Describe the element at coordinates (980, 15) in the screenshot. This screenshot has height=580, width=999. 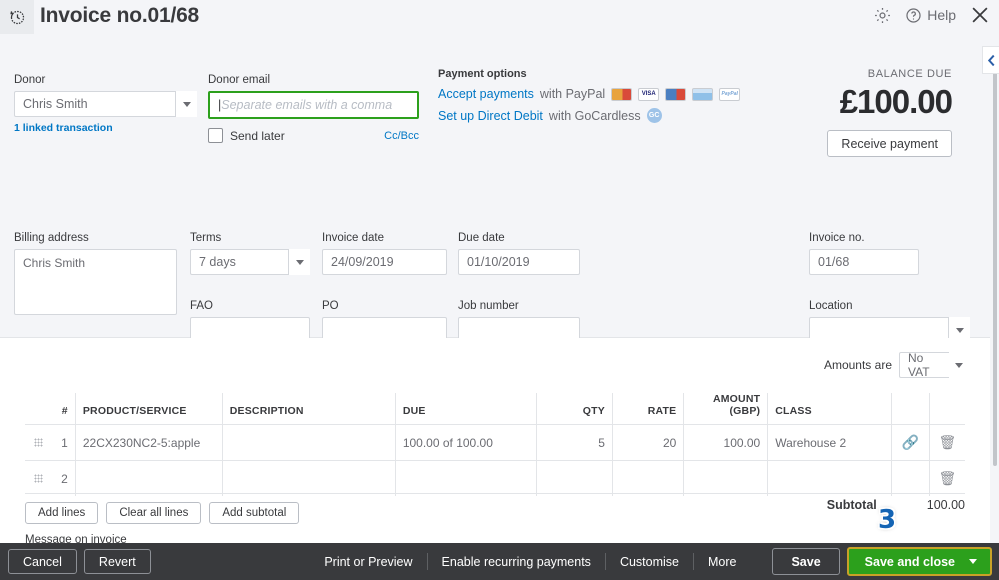
I see `close-icon` at that location.